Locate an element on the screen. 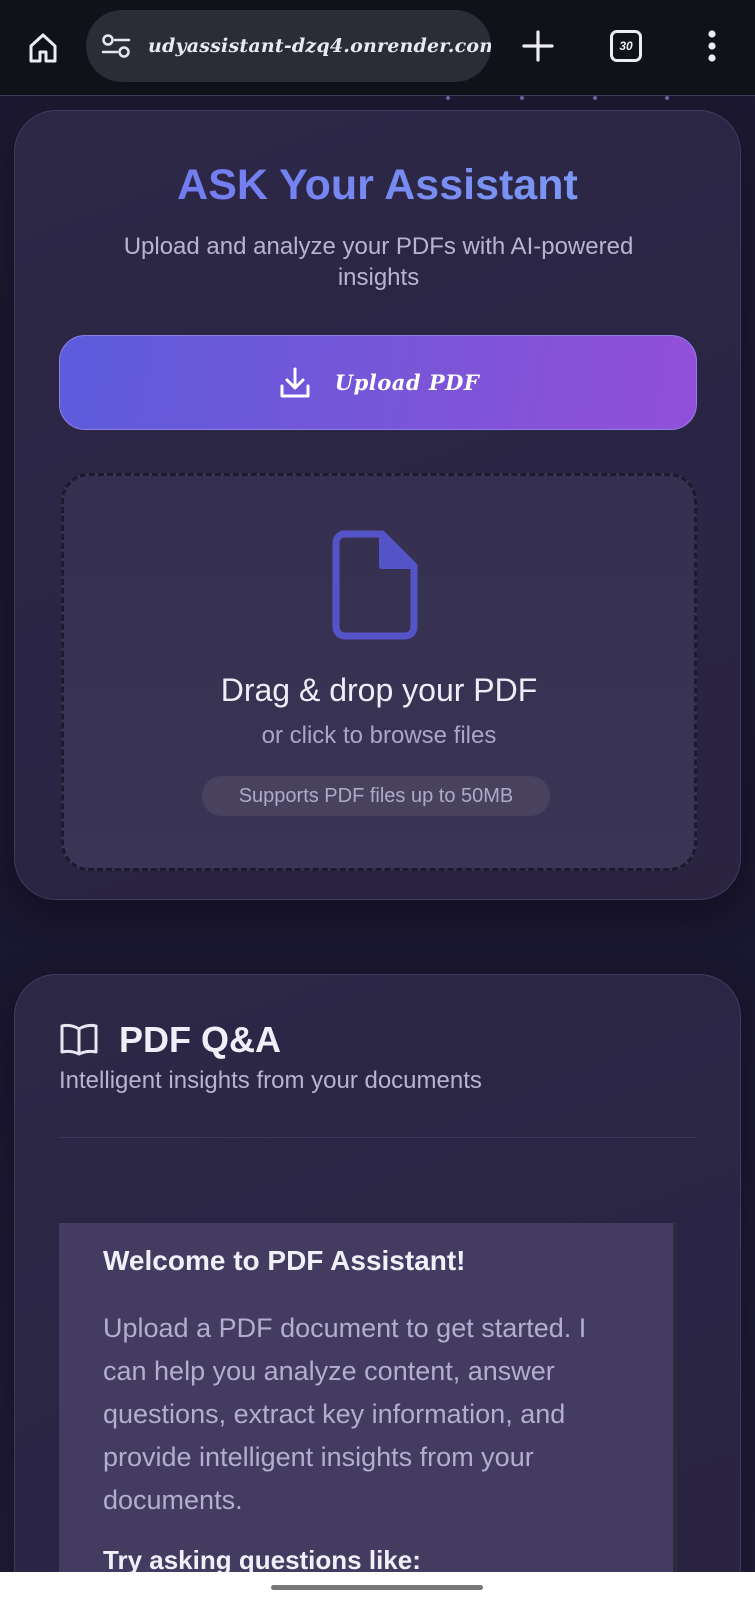 Image resolution: width=755 pixels, height=1600 pixels. tab-count: 30 is located at coordinates (626, 46).